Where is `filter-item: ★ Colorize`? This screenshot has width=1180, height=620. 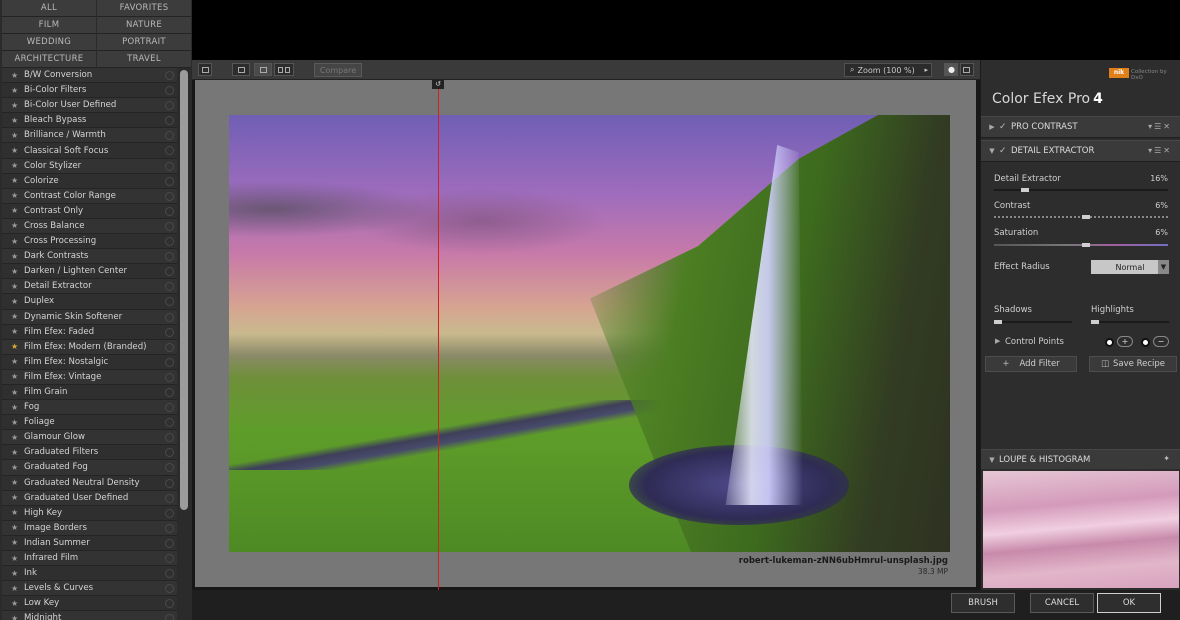
filter-item: ★ Colorize is located at coordinates (89, 181).